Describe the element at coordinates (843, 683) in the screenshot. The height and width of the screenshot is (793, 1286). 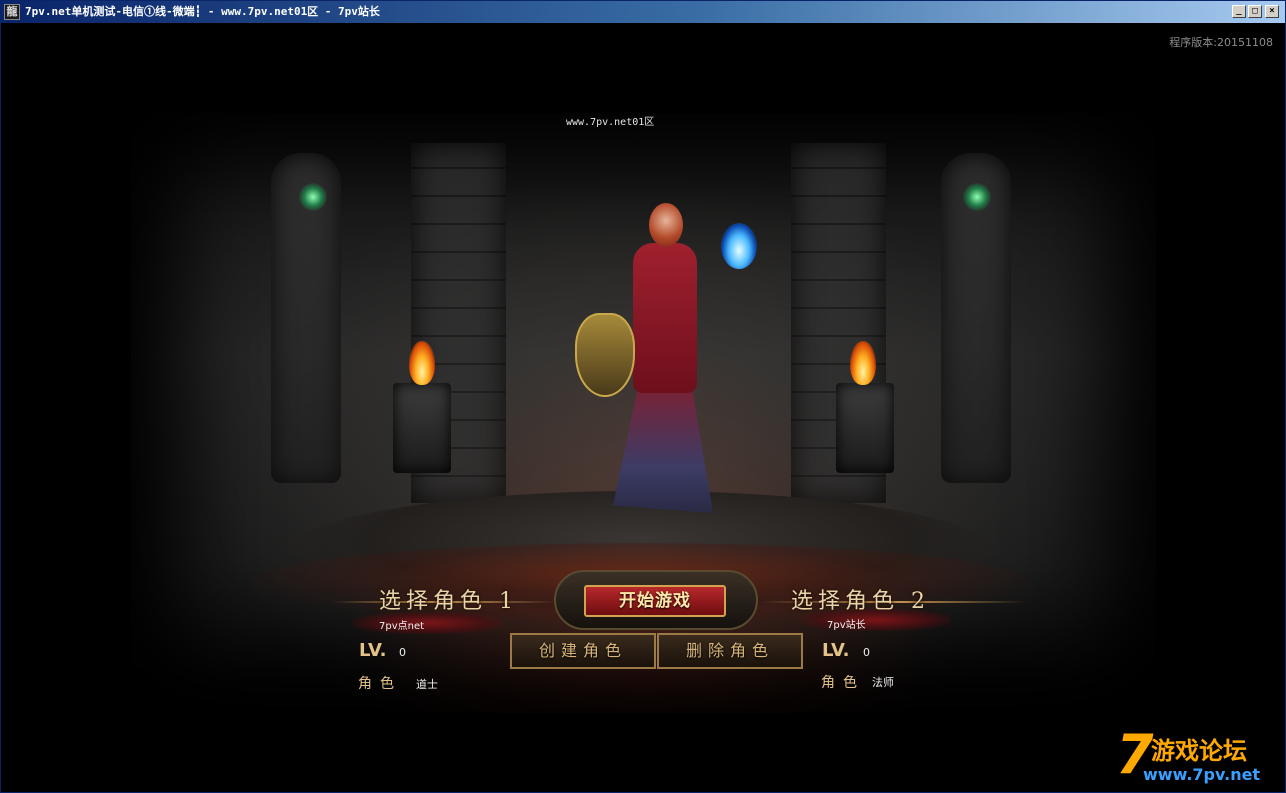
I see `slot2-role-label: 角色` at that location.